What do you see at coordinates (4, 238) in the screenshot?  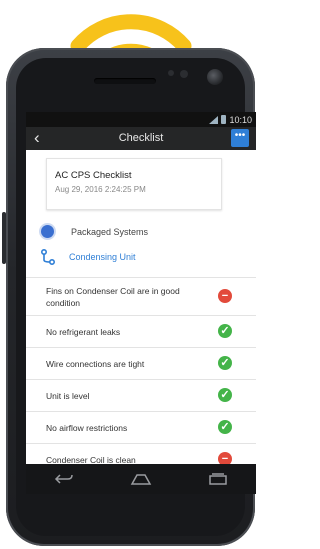 I see `volume-button` at bounding box center [4, 238].